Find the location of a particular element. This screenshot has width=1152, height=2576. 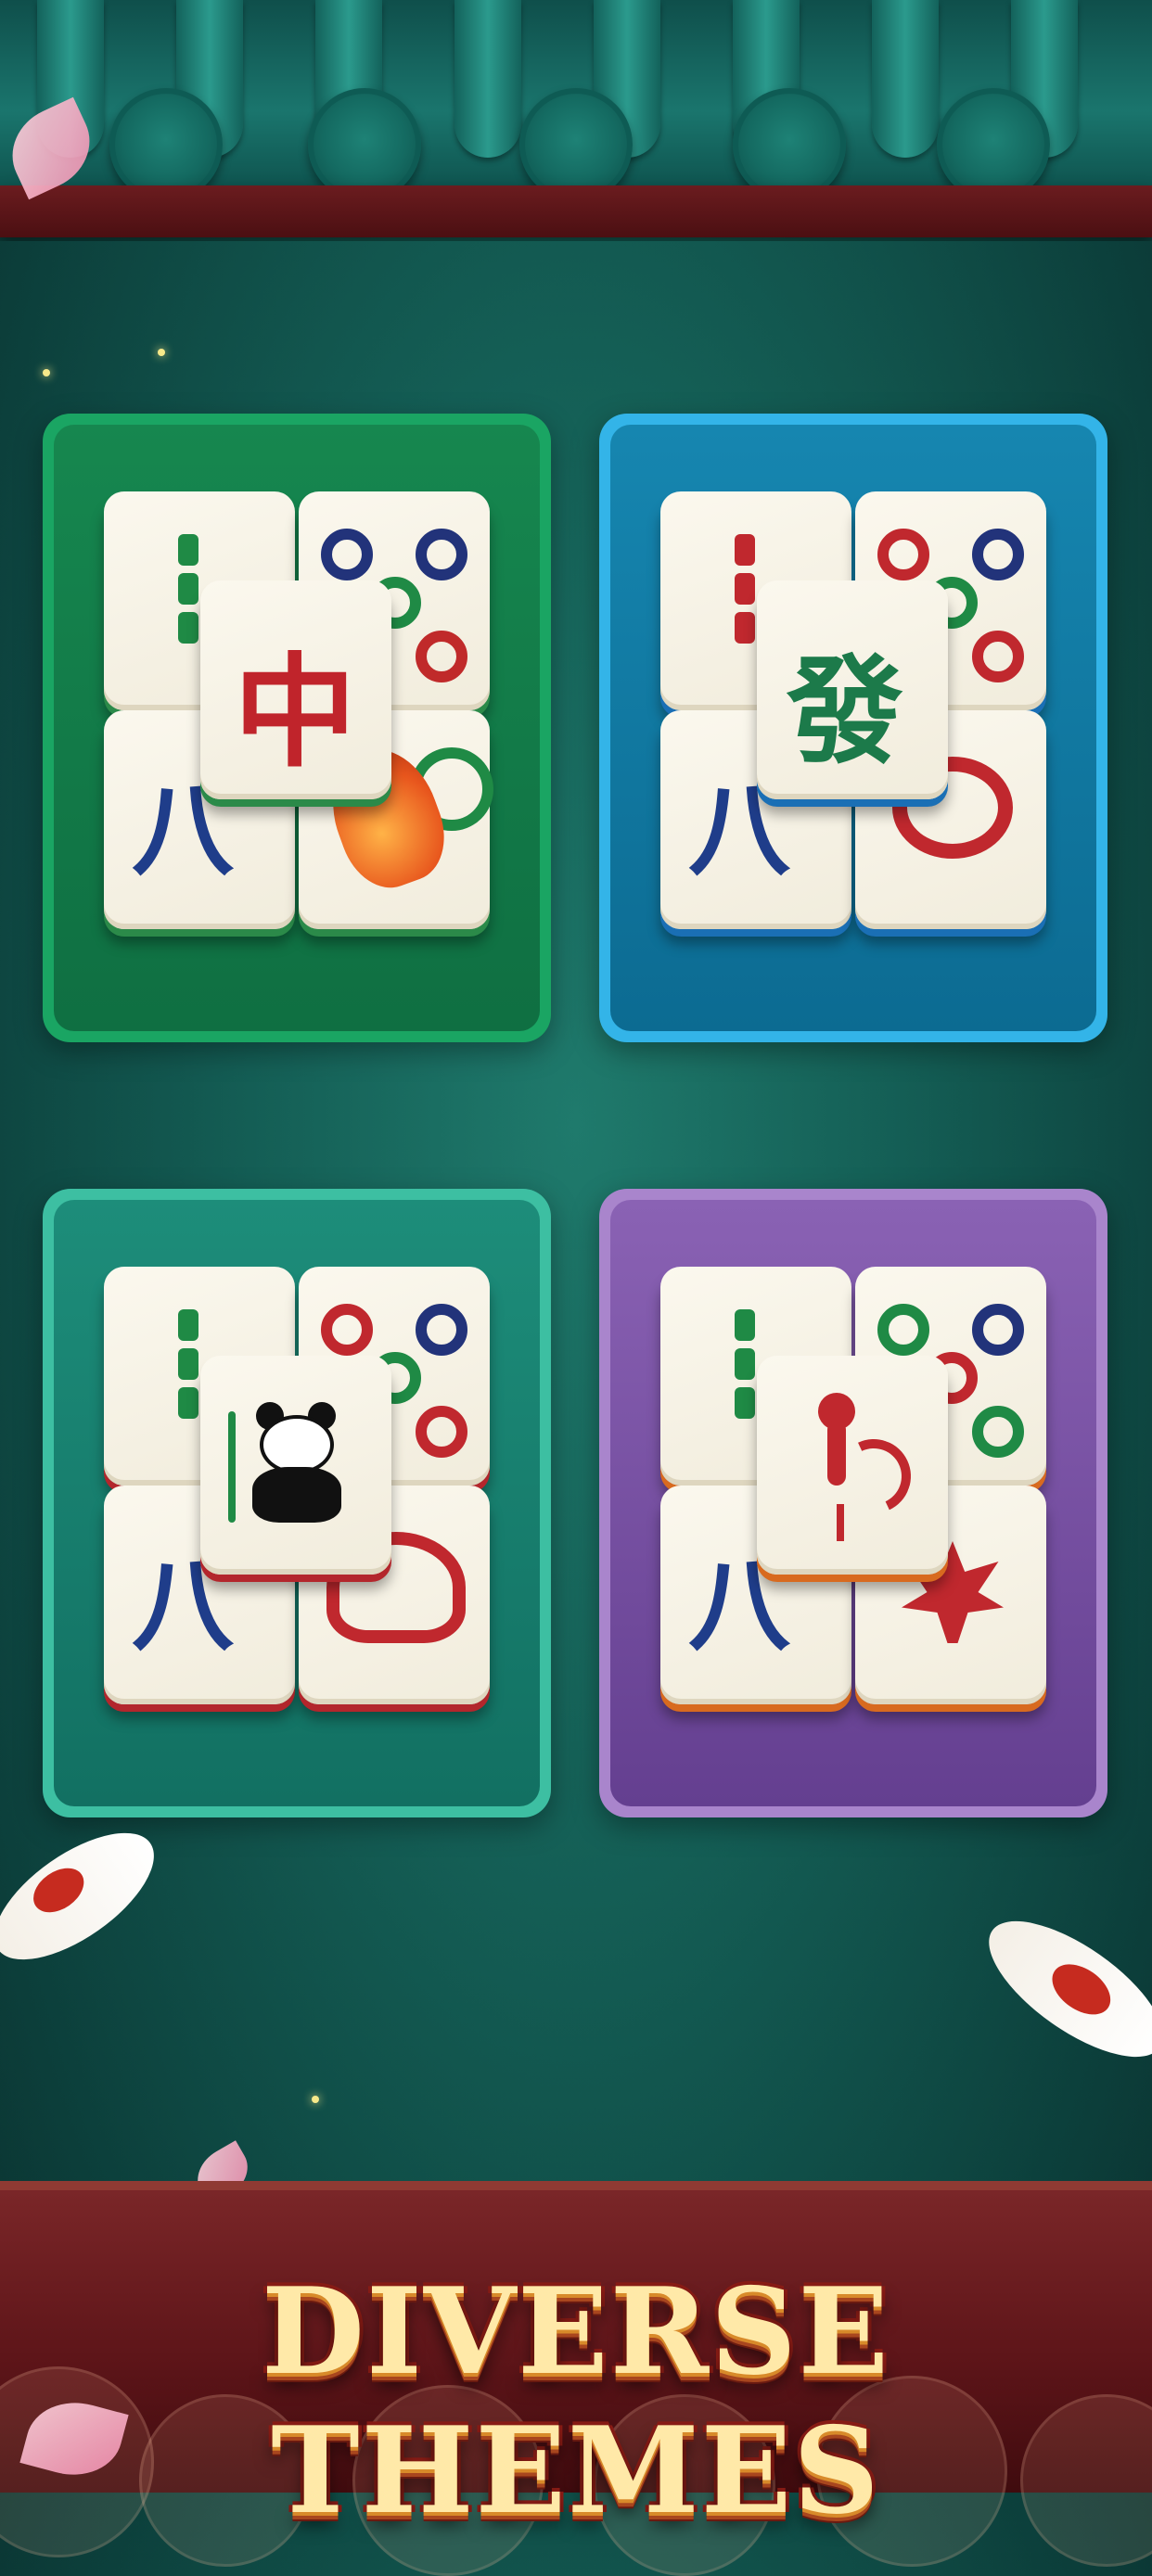

green-dragon-tile: 發 is located at coordinates (852, 689).